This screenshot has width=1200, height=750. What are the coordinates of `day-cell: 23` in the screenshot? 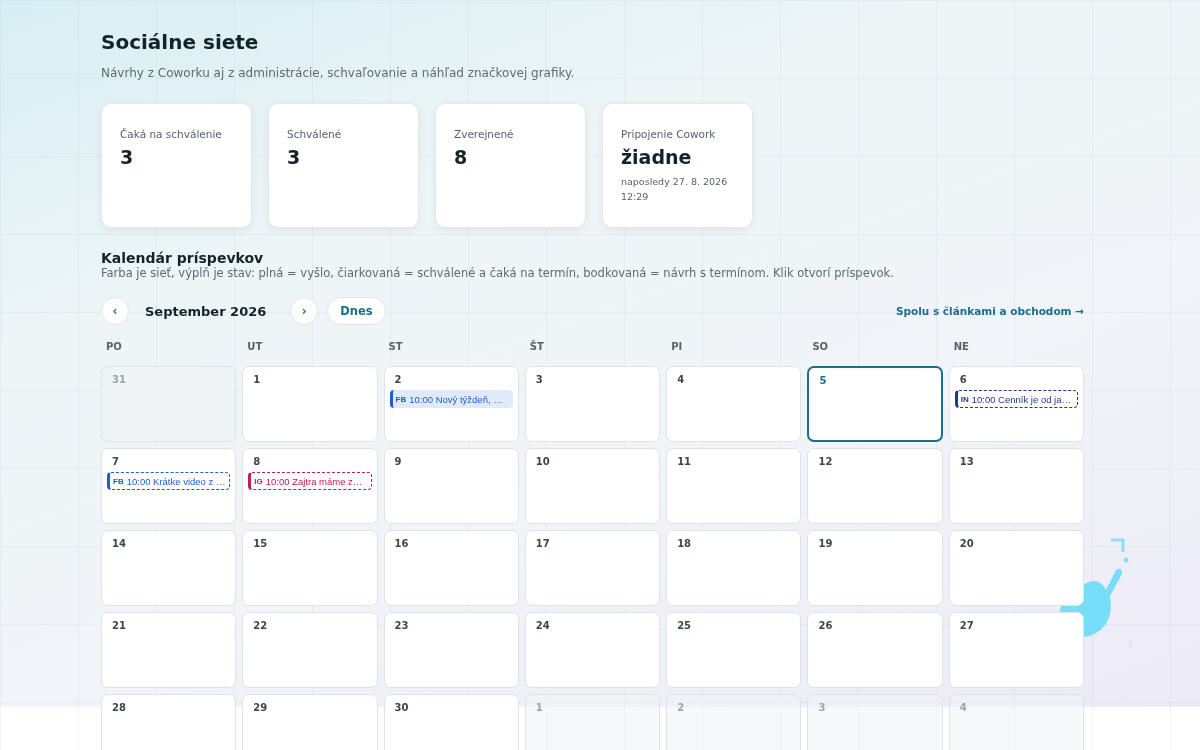 It's located at (451, 650).